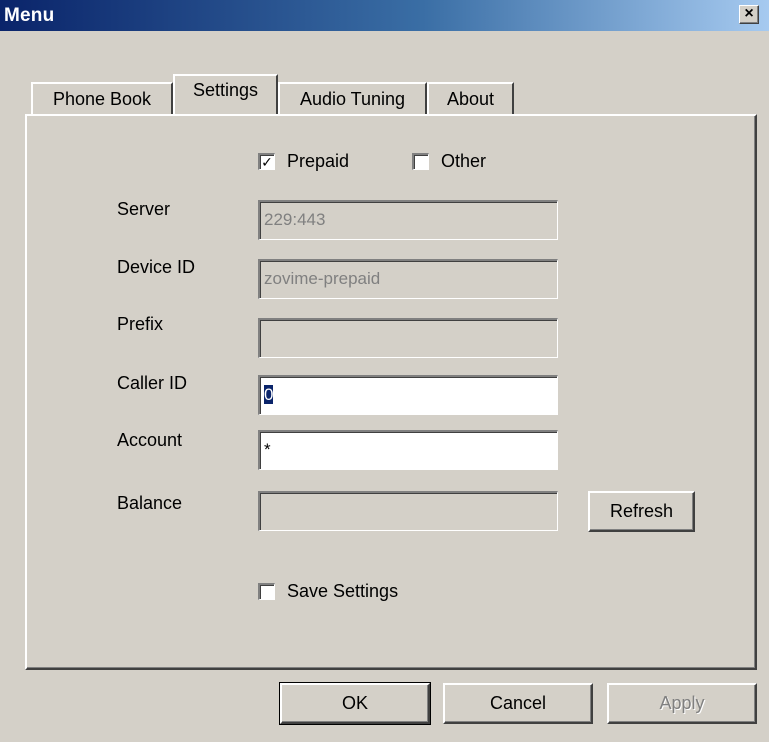  Describe the element at coordinates (269, 394) in the screenshot. I see `caller-id-value: 0` at that location.